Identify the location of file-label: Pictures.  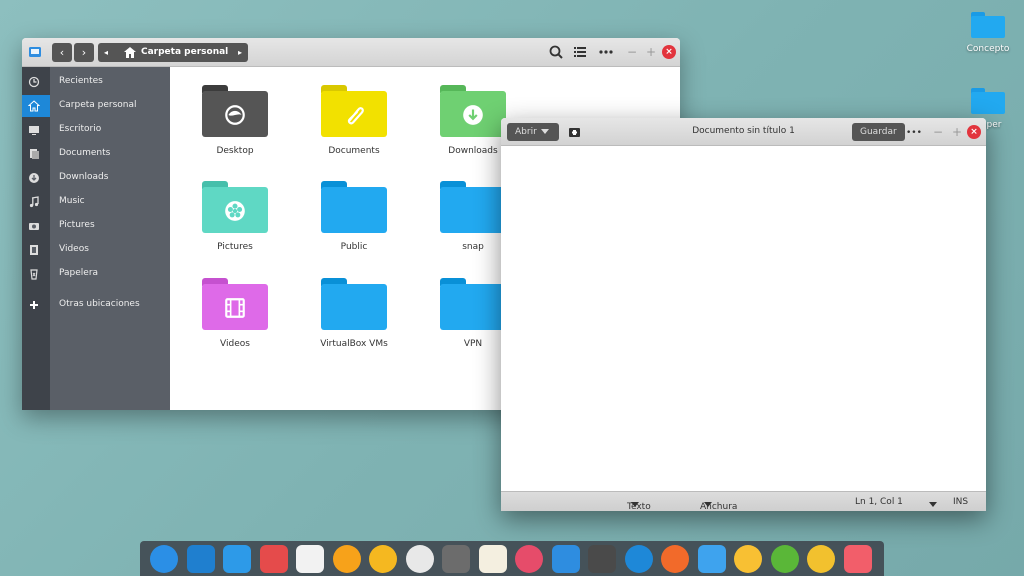
(235, 247).